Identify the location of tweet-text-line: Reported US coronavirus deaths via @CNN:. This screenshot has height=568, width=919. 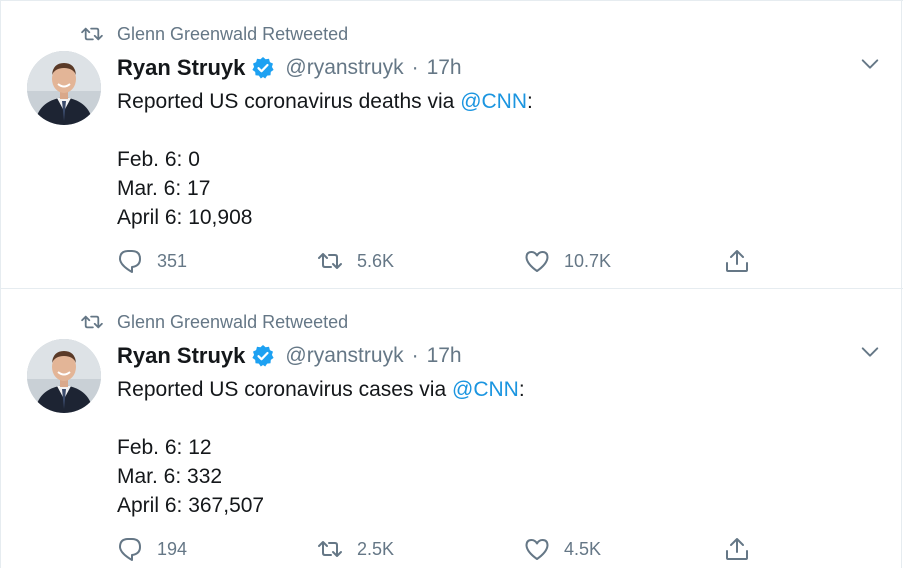
(487, 101).